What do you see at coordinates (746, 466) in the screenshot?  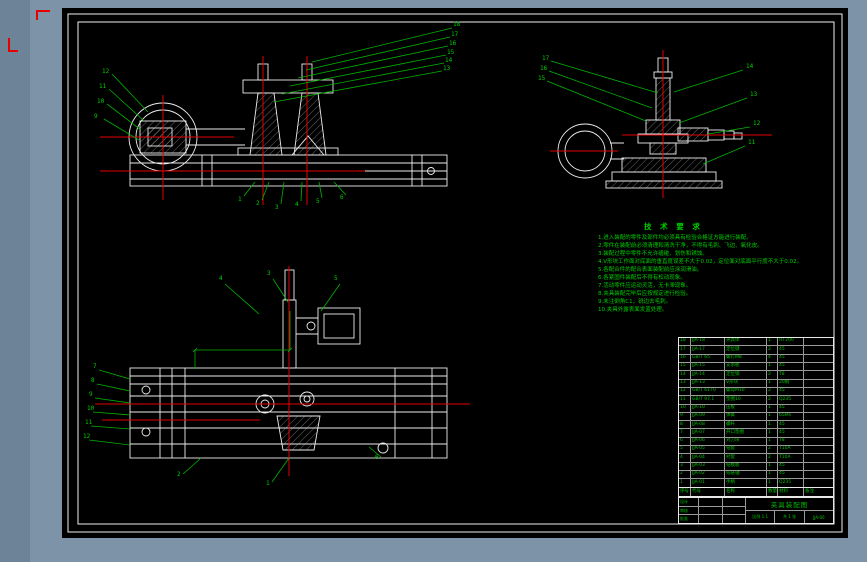 I see `bom-cell-name: 钻模板` at bounding box center [746, 466].